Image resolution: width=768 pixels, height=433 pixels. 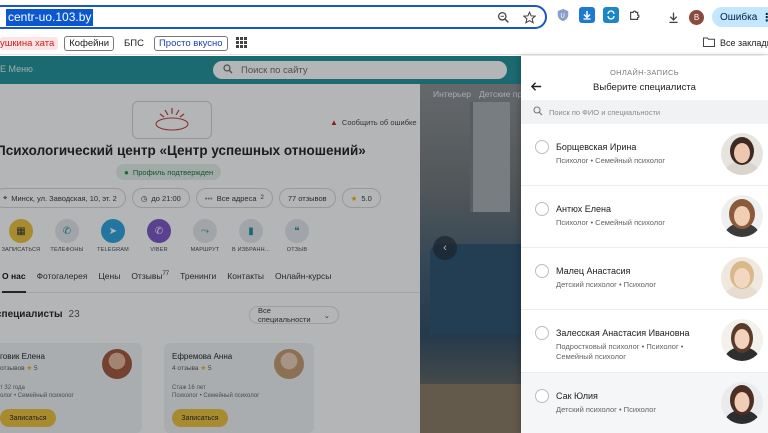 What do you see at coordinates (503, 17) in the screenshot?
I see `zoom-icon` at bounding box center [503, 17].